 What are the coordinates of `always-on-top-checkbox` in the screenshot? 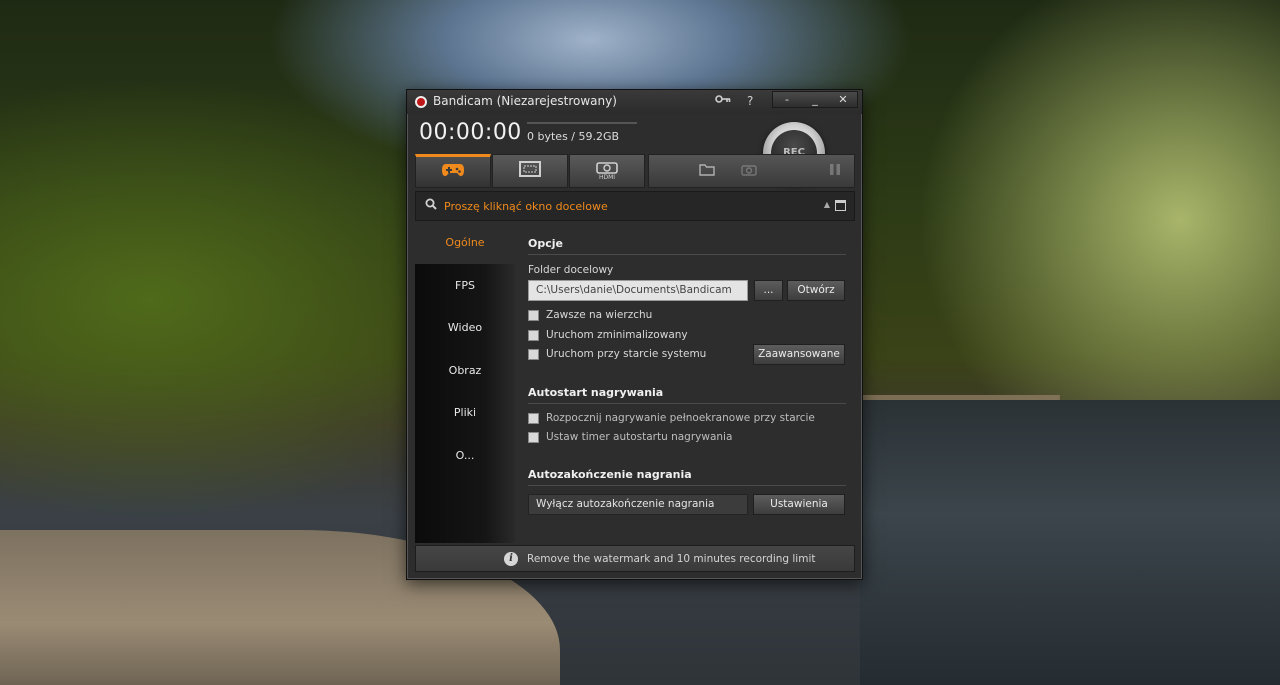 It's located at (533, 315).